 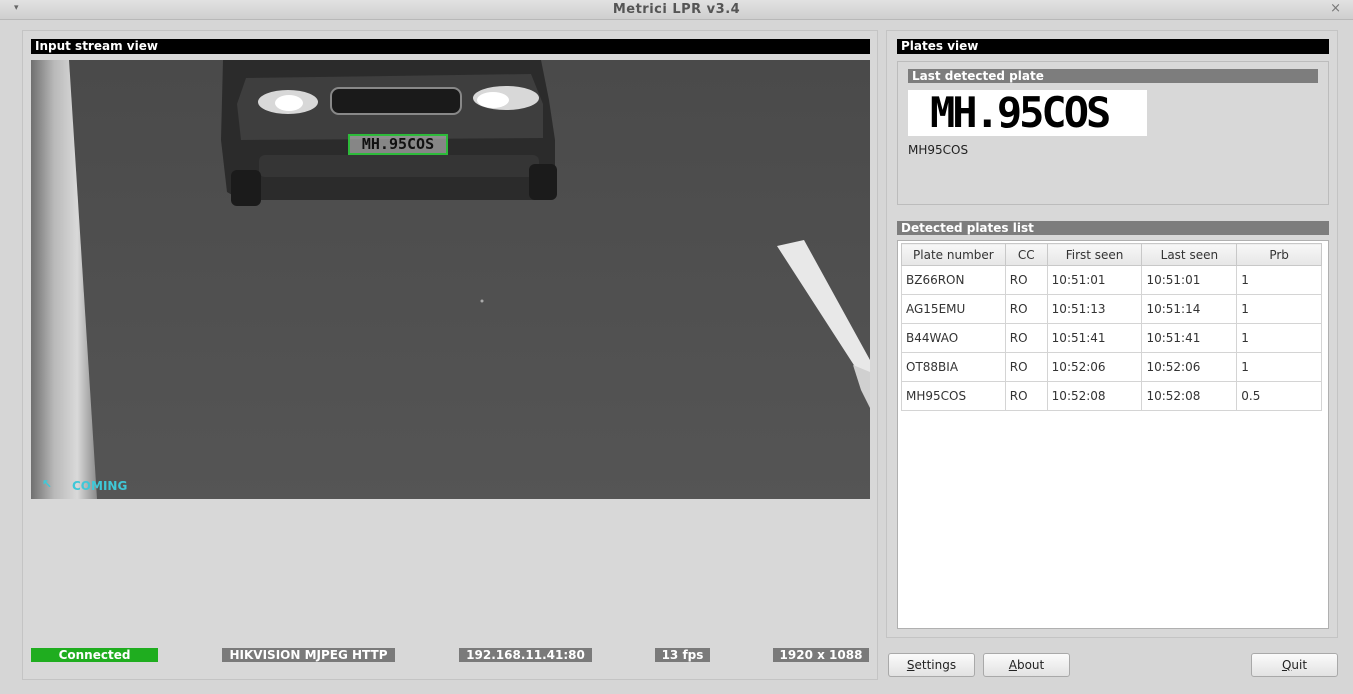 I want to click on input-stream-header: Input stream view, so click(x=450, y=46).